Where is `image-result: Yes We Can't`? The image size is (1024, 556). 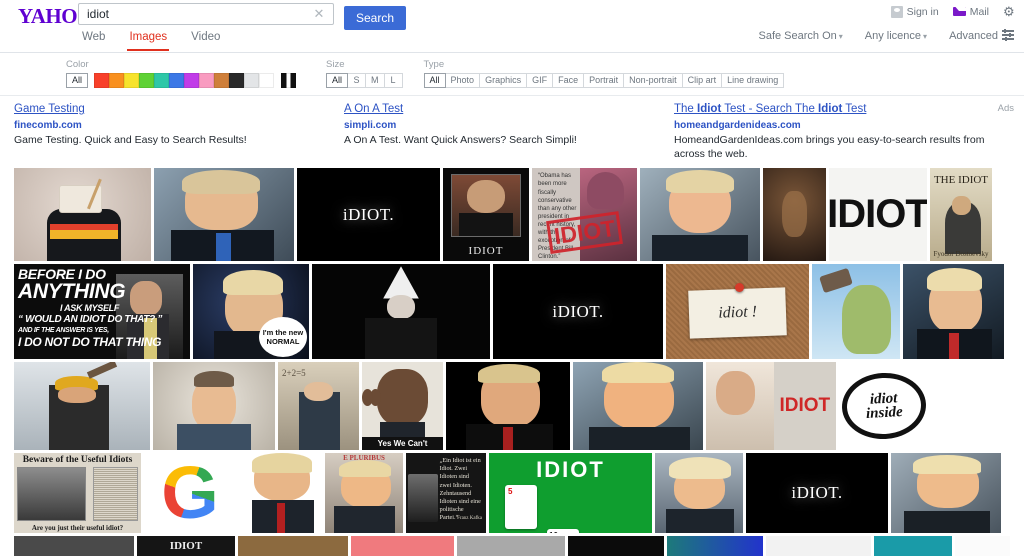
image-result: Yes We Can't is located at coordinates (402, 406).